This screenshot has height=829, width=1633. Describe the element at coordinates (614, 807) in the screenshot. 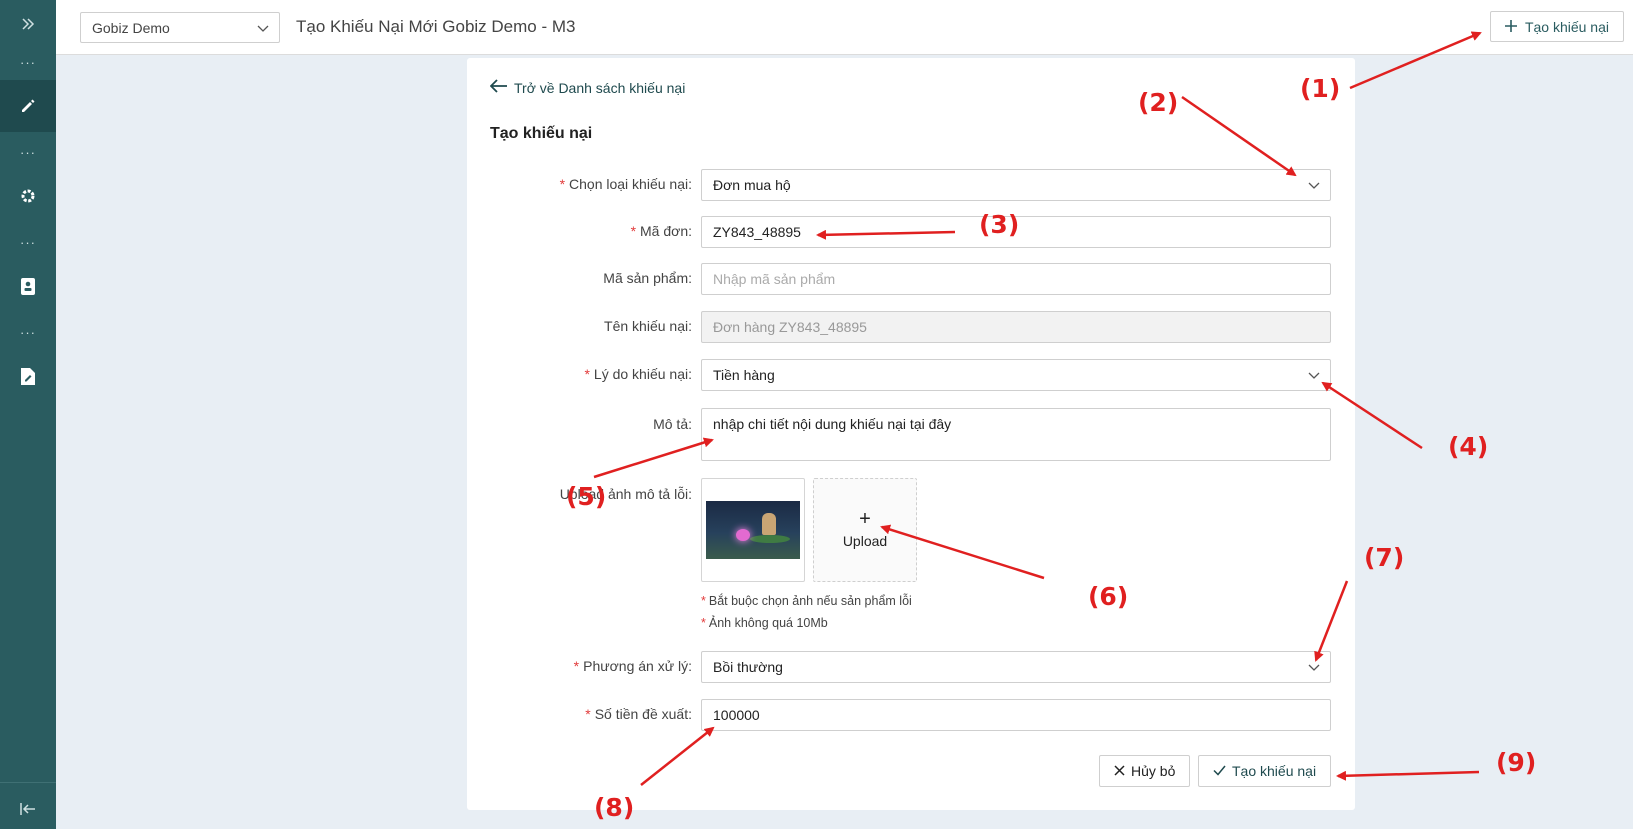

I see `annotation-8: (8)` at that location.